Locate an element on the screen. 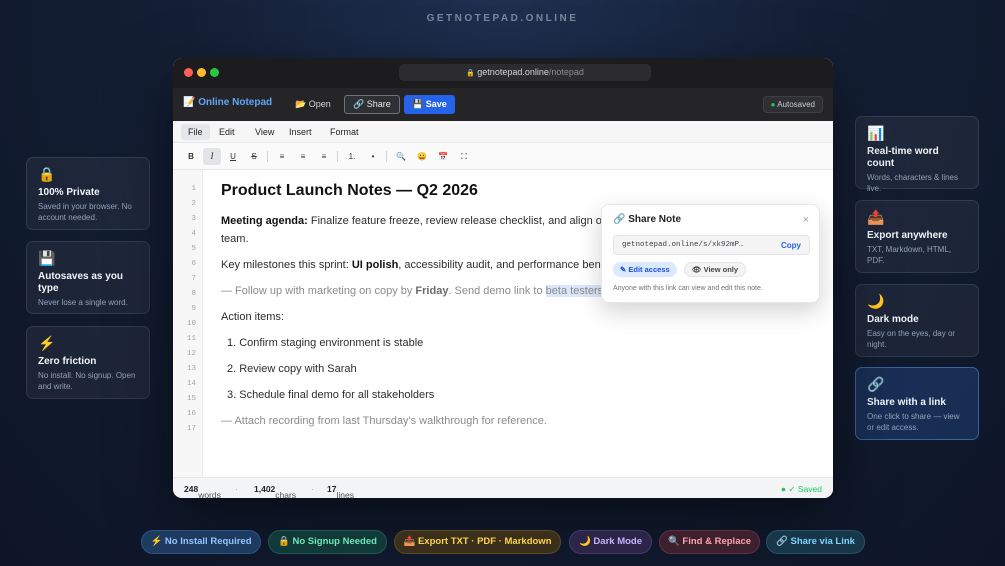 The image size is (1005, 566). italic-button: I is located at coordinates (212, 156).